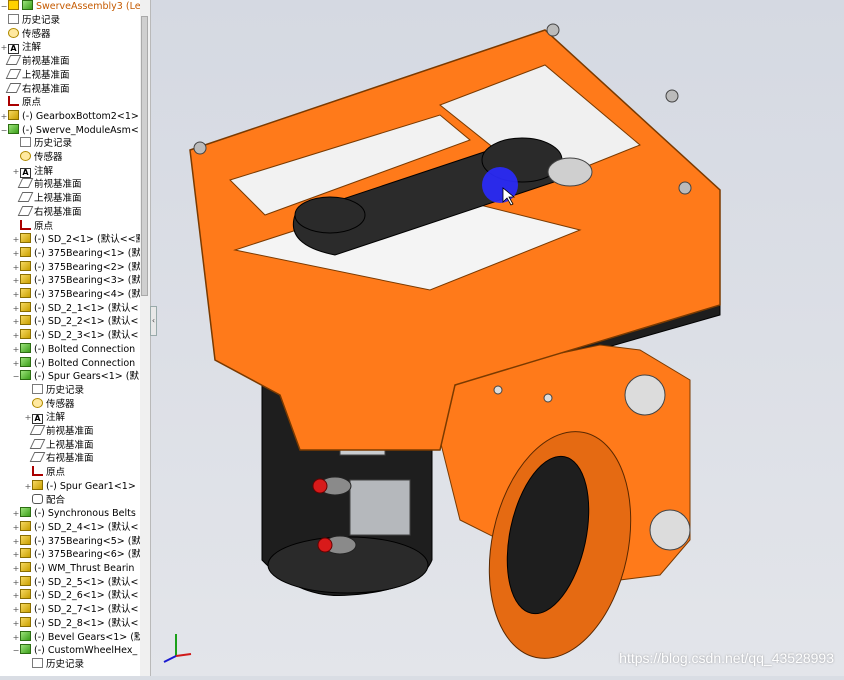 The image size is (844, 680). Describe the element at coordinates (74, 651) in the screenshot. I see `tree-item: − (-) CustomWheelHex_` at that location.